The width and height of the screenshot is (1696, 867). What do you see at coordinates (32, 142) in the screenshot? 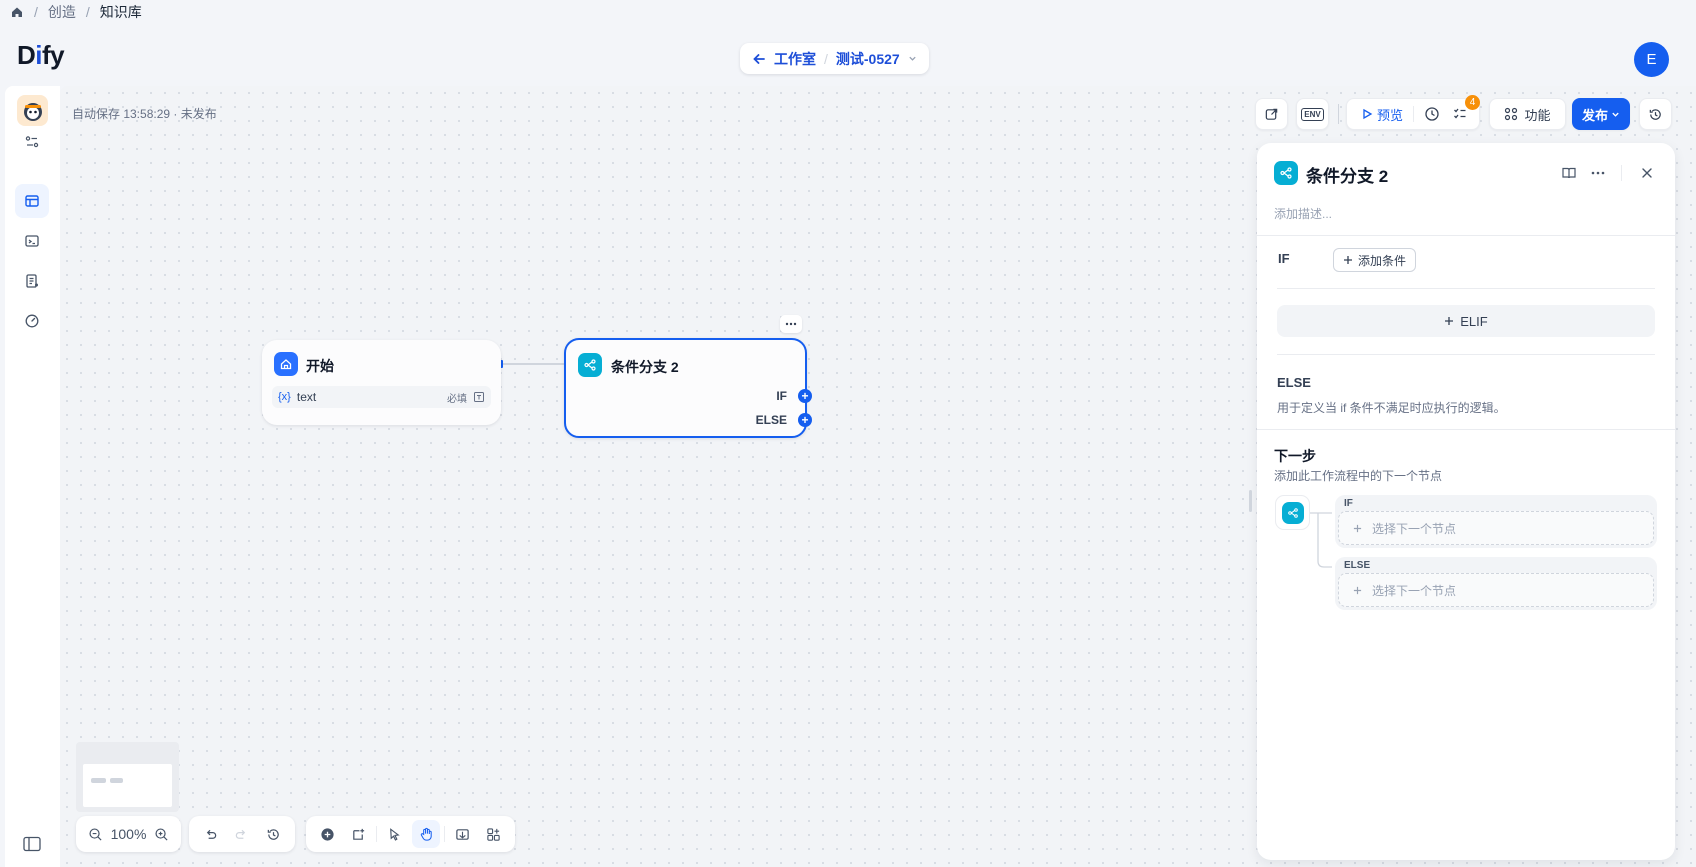
I see `app-settings-icon` at bounding box center [32, 142].